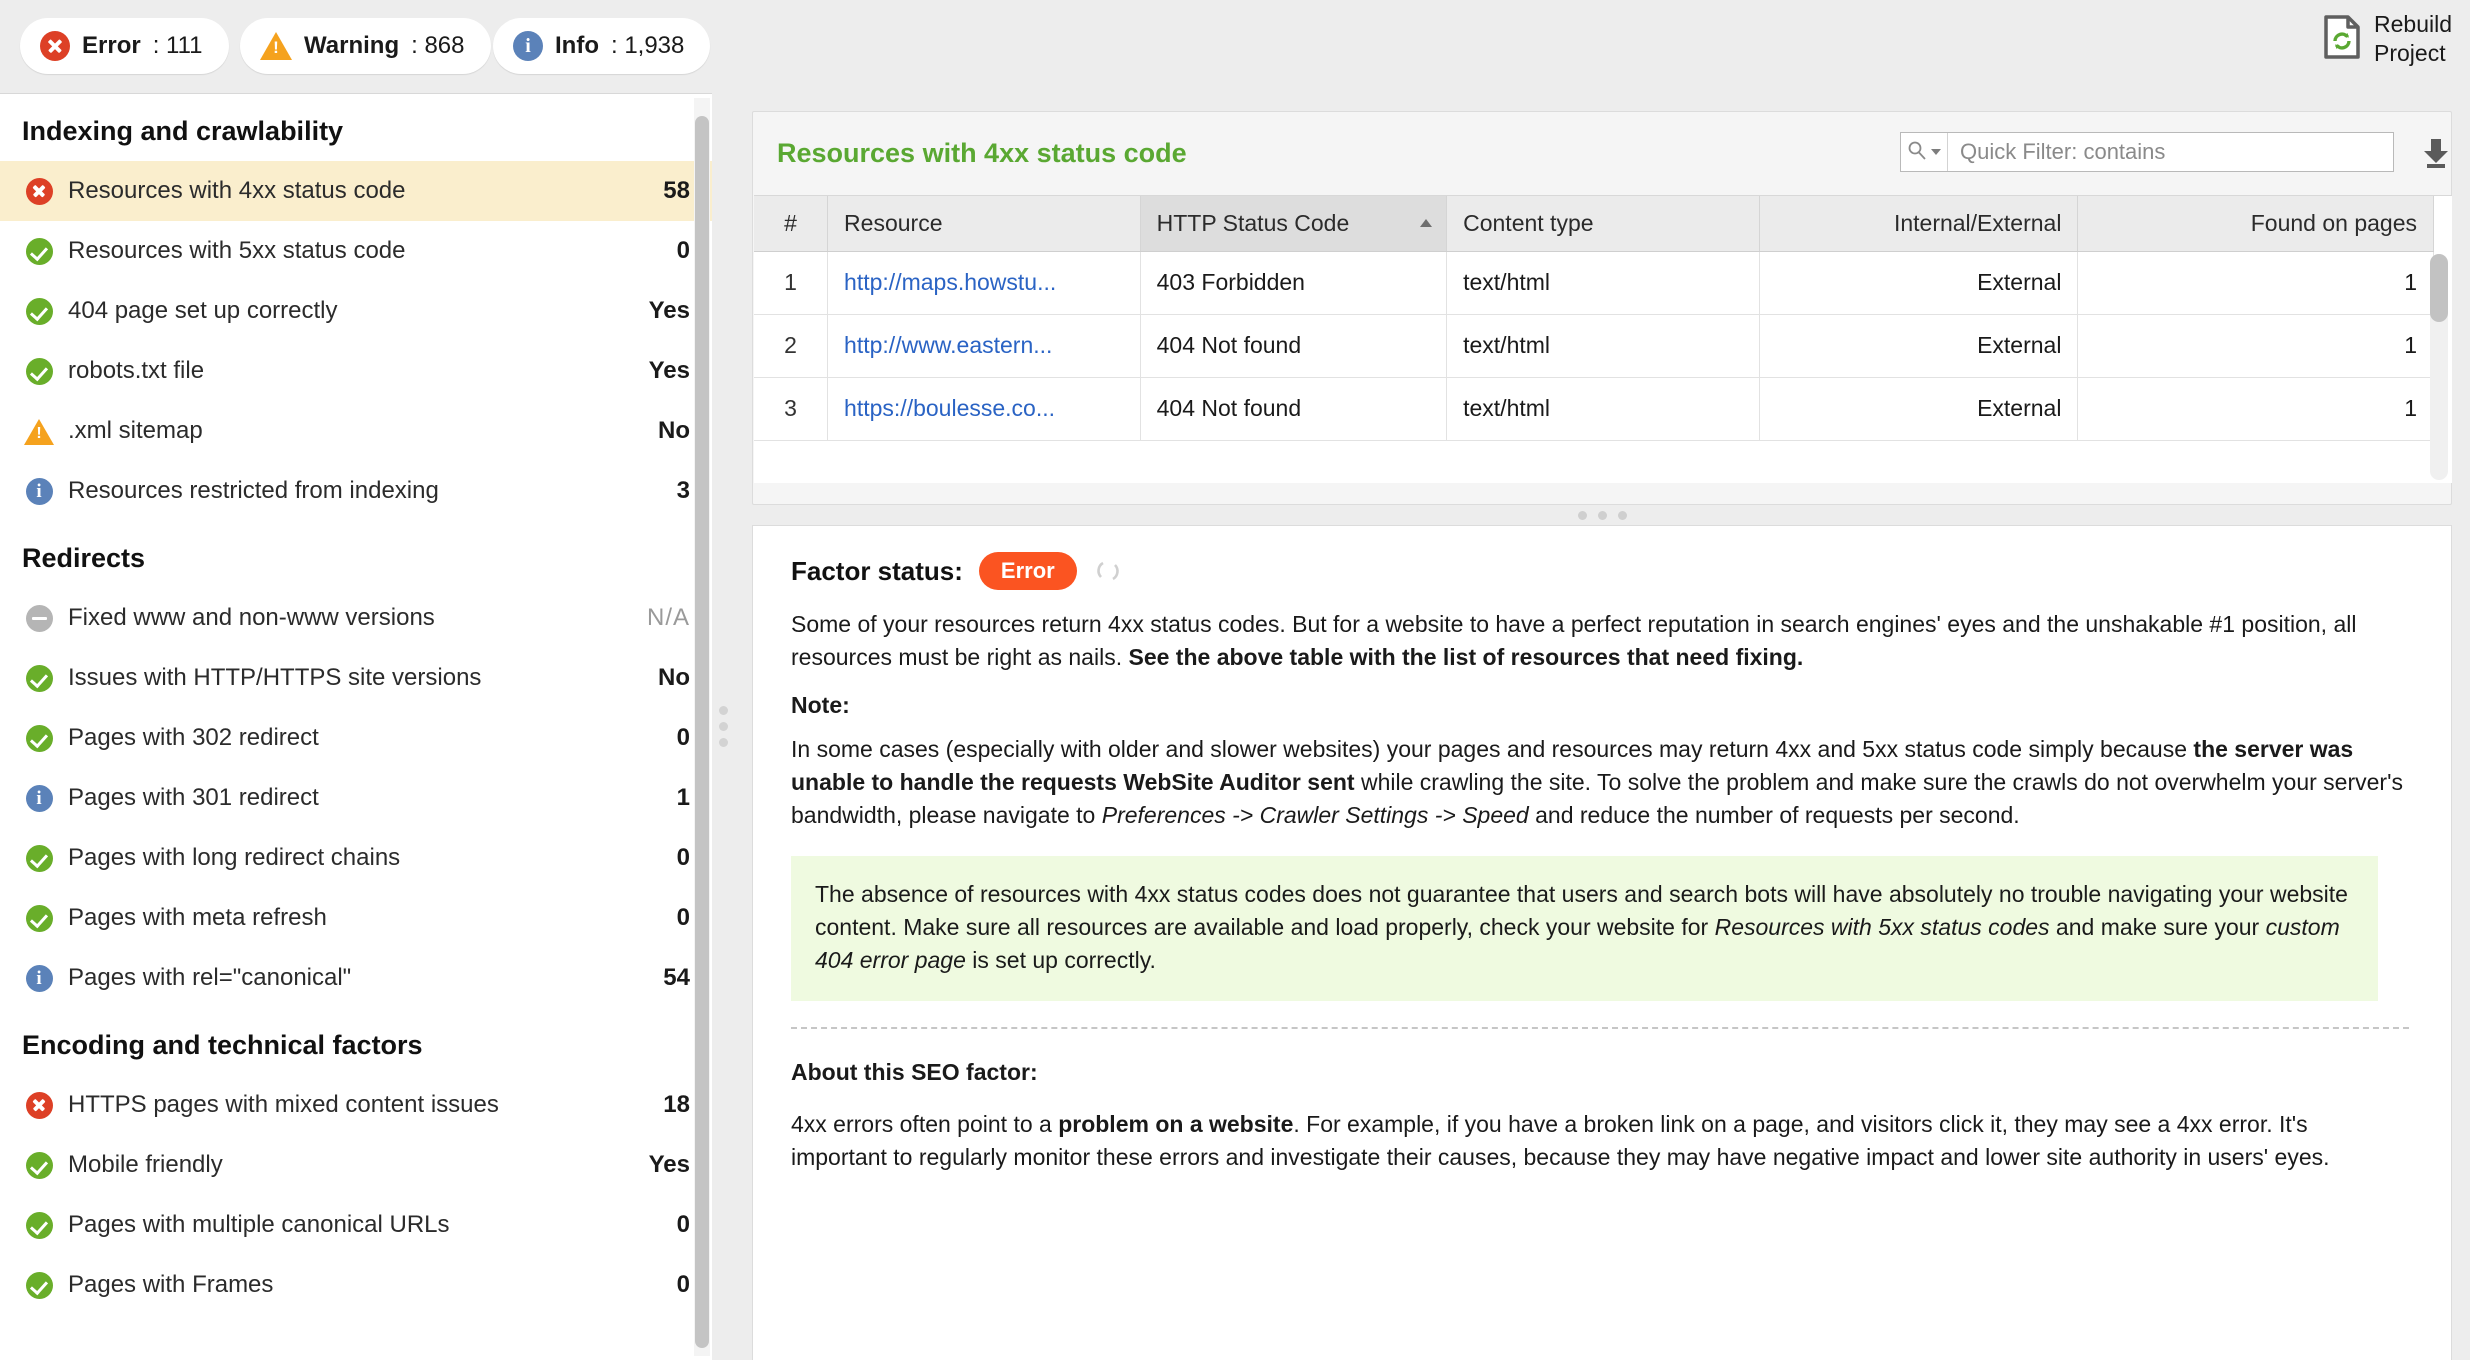  I want to click on sidebar-factor-label: .xml sitemap, so click(135, 430).